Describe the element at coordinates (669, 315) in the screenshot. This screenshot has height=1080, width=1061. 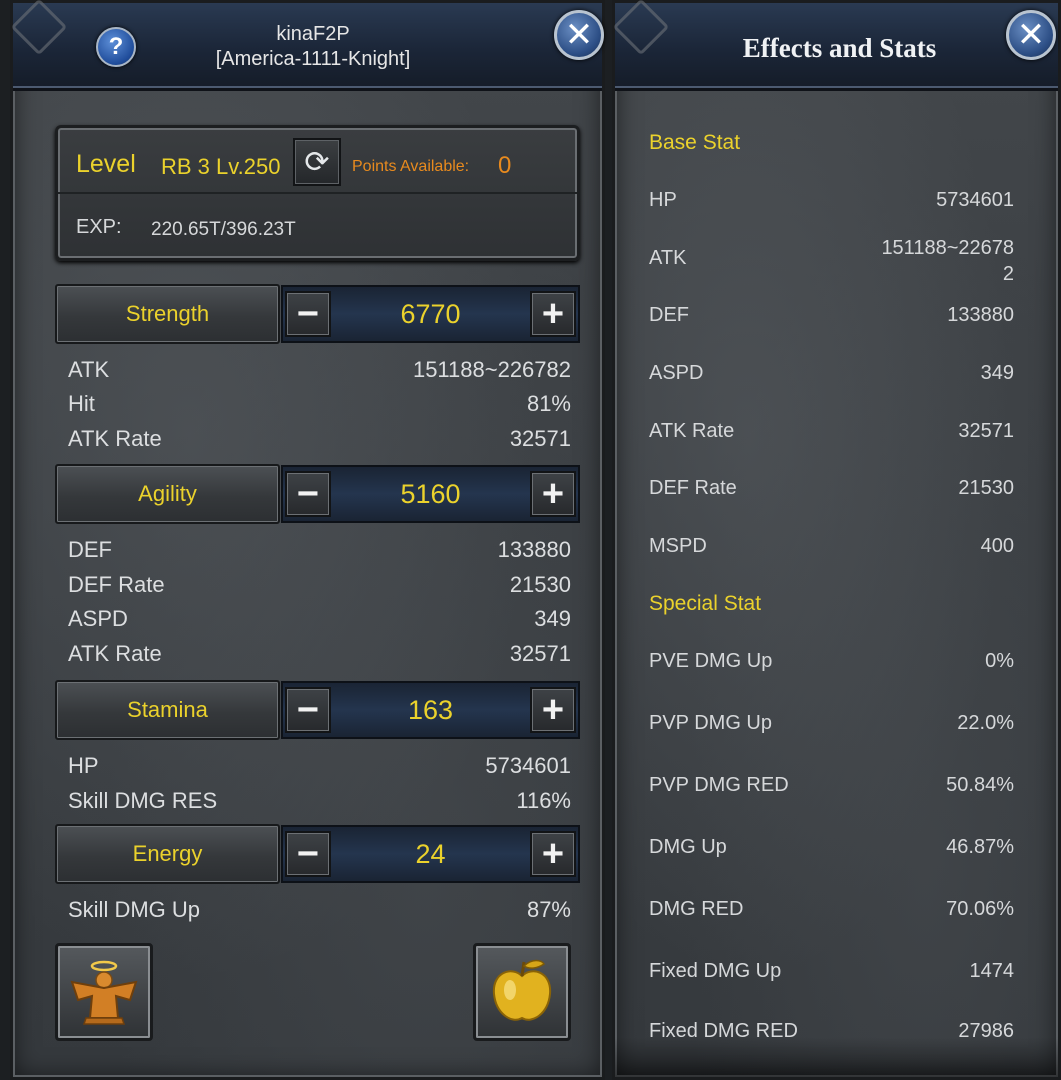
I see `stat-label: DEF` at that location.